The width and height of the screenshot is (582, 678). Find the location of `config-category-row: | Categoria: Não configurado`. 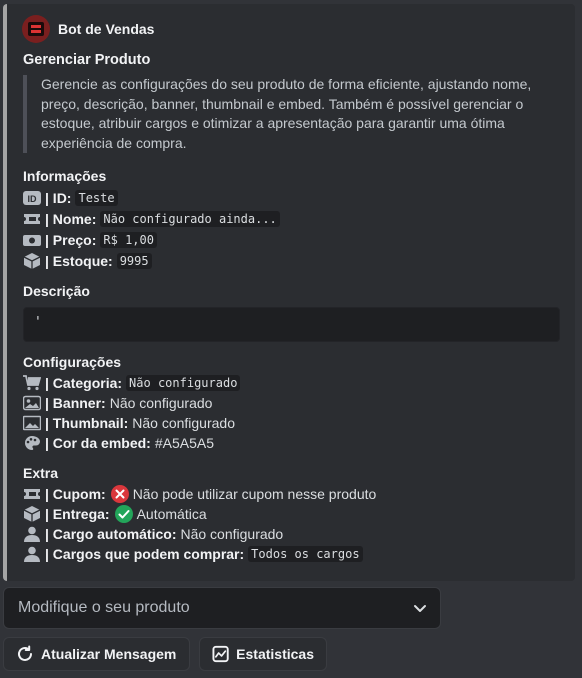

config-category-row: | Categoria: Não configurado is located at coordinates (132, 383).